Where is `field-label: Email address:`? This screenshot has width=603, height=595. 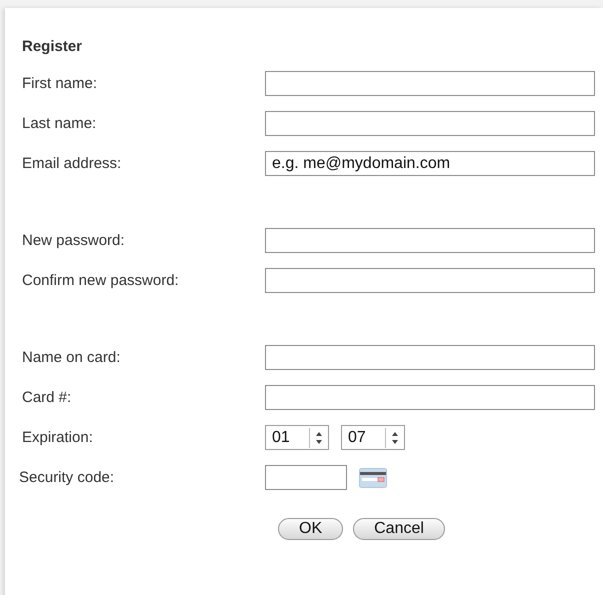 field-label: Email address: is located at coordinates (72, 163).